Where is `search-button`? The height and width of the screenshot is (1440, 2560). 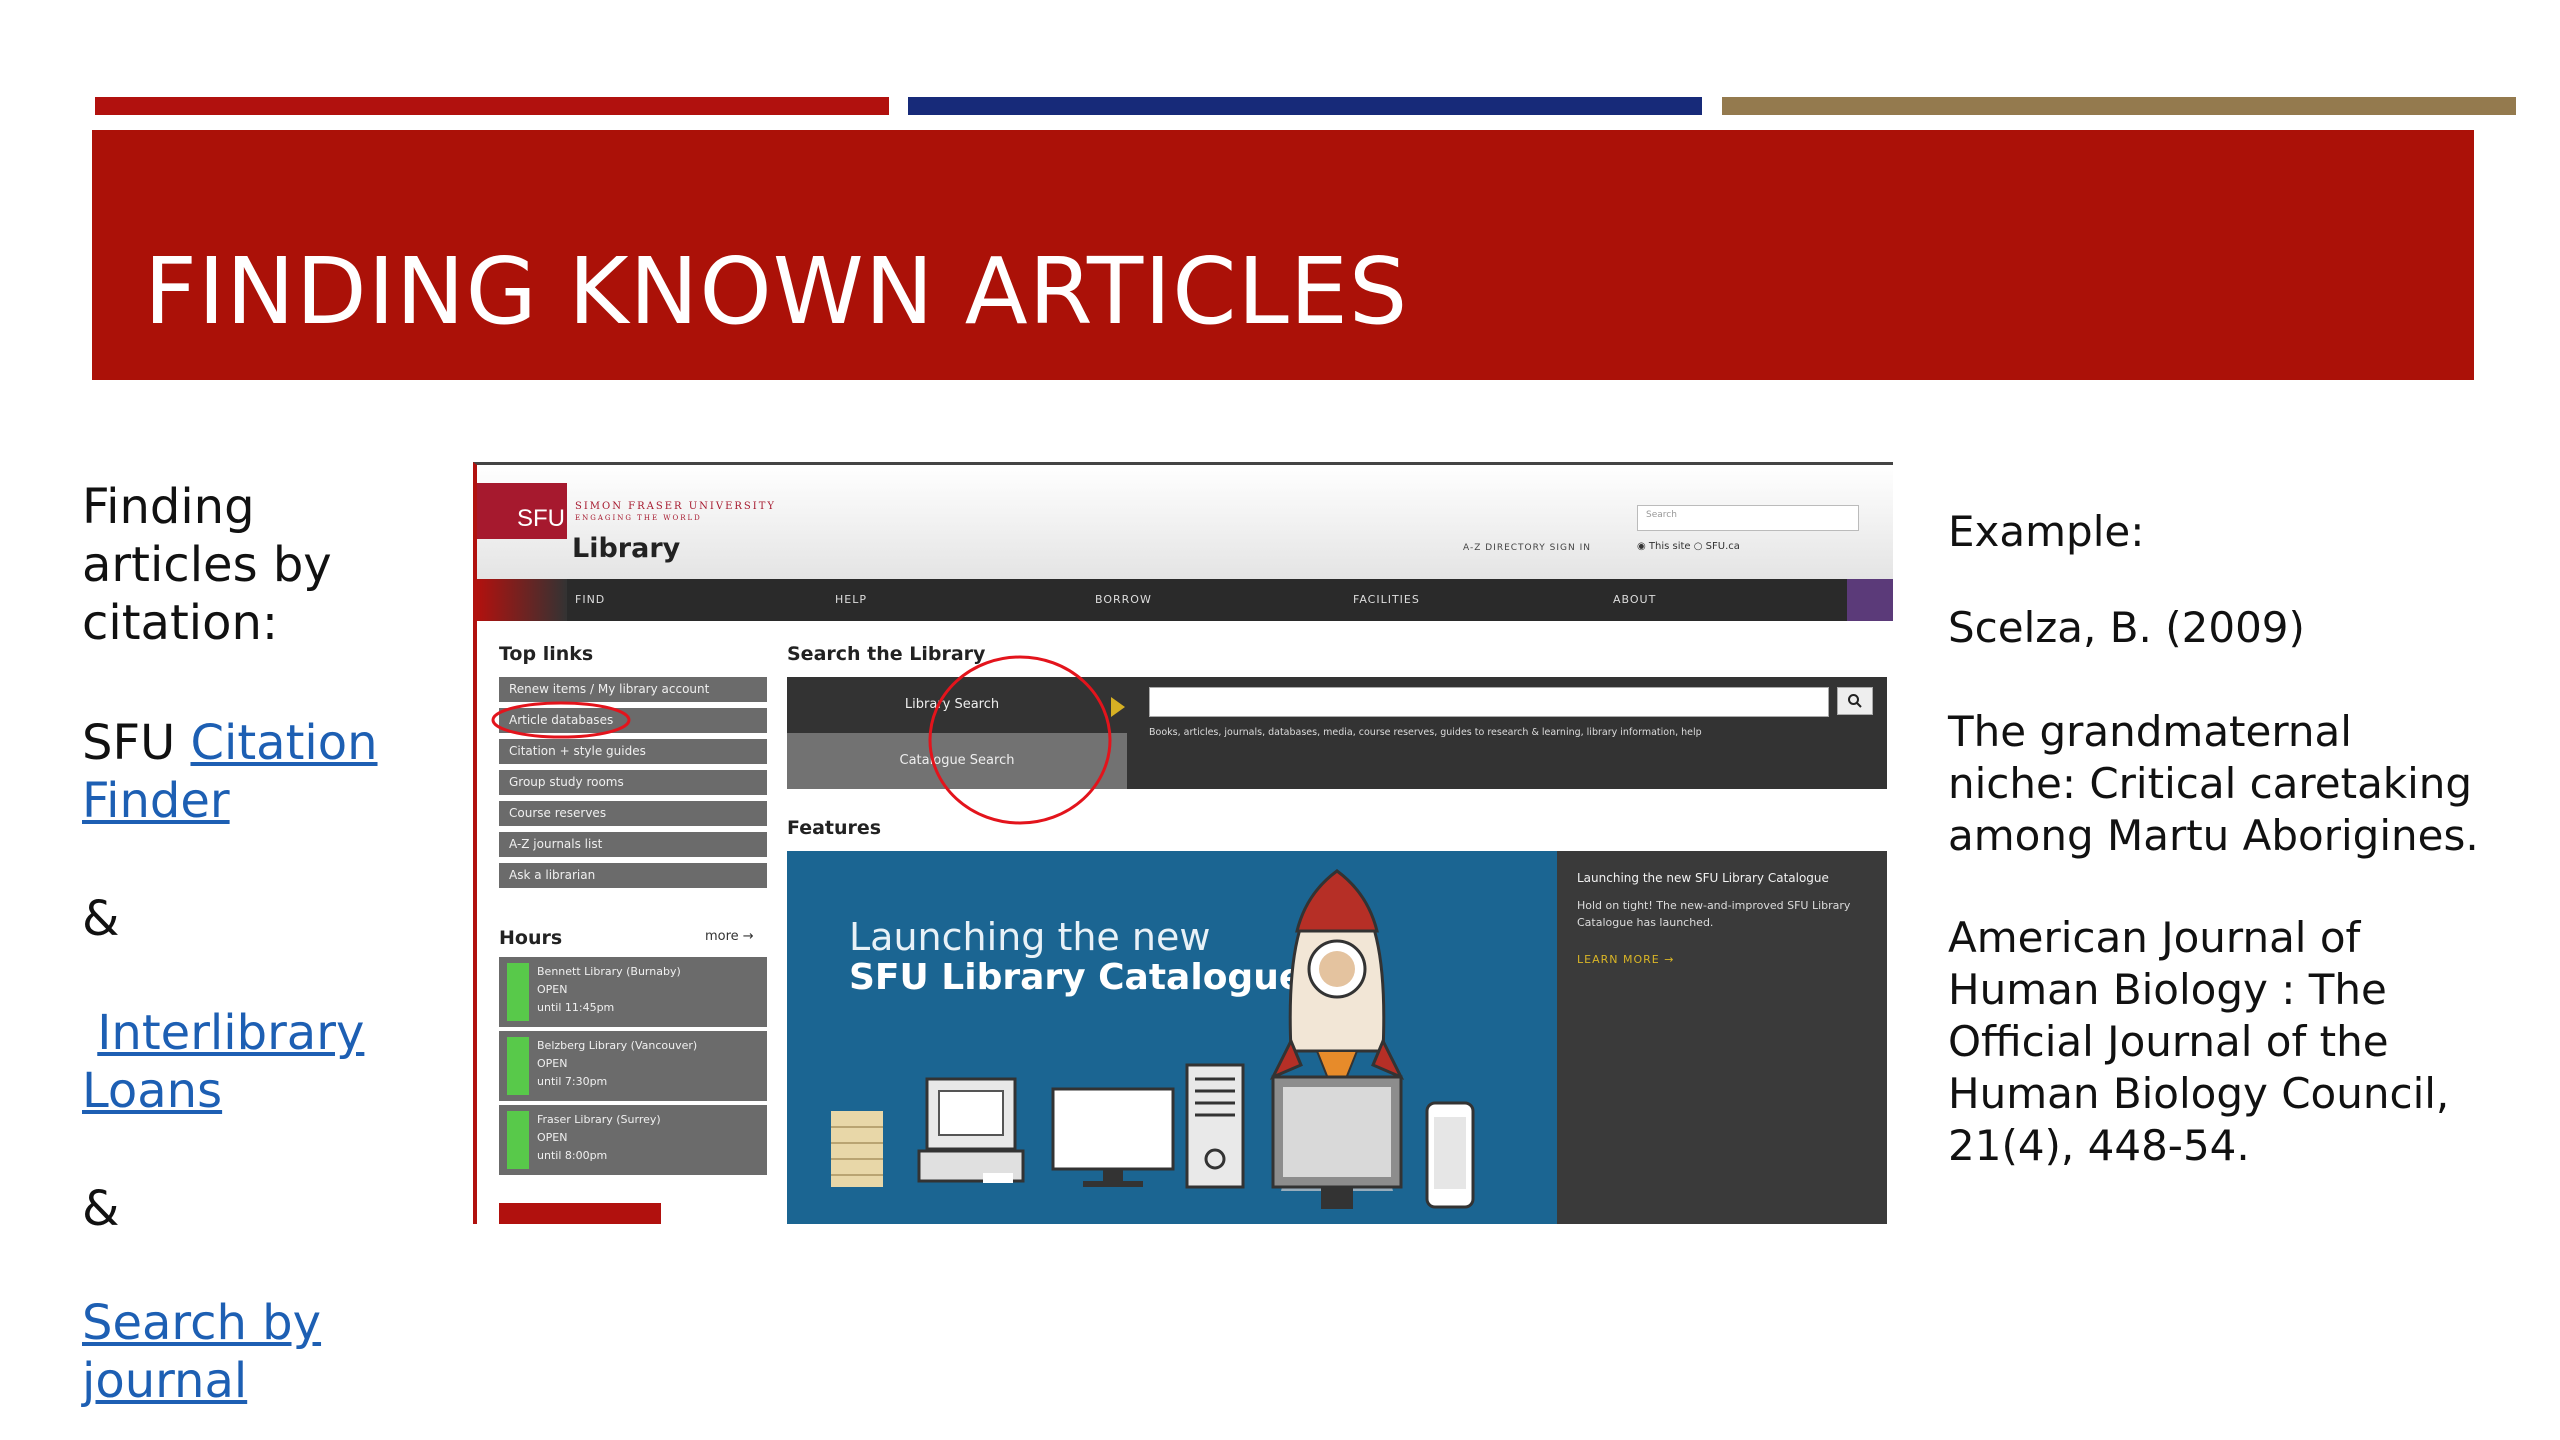
search-button is located at coordinates (1855, 701).